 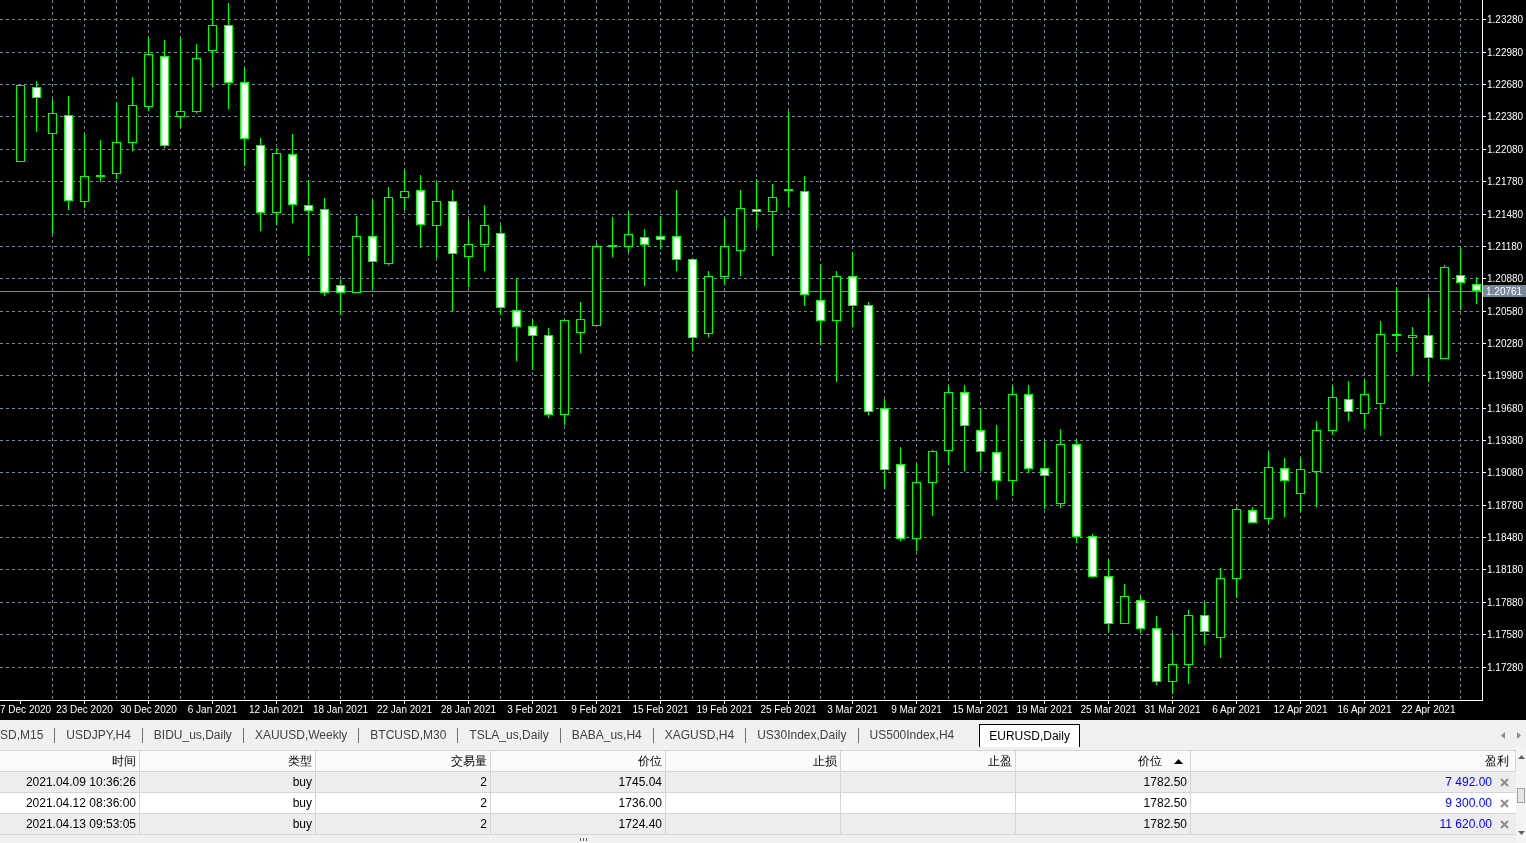 What do you see at coordinates (1029, 735) in the screenshot?
I see `chart-tab: EURUSD,Daily` at bounding box center [1029, 735].